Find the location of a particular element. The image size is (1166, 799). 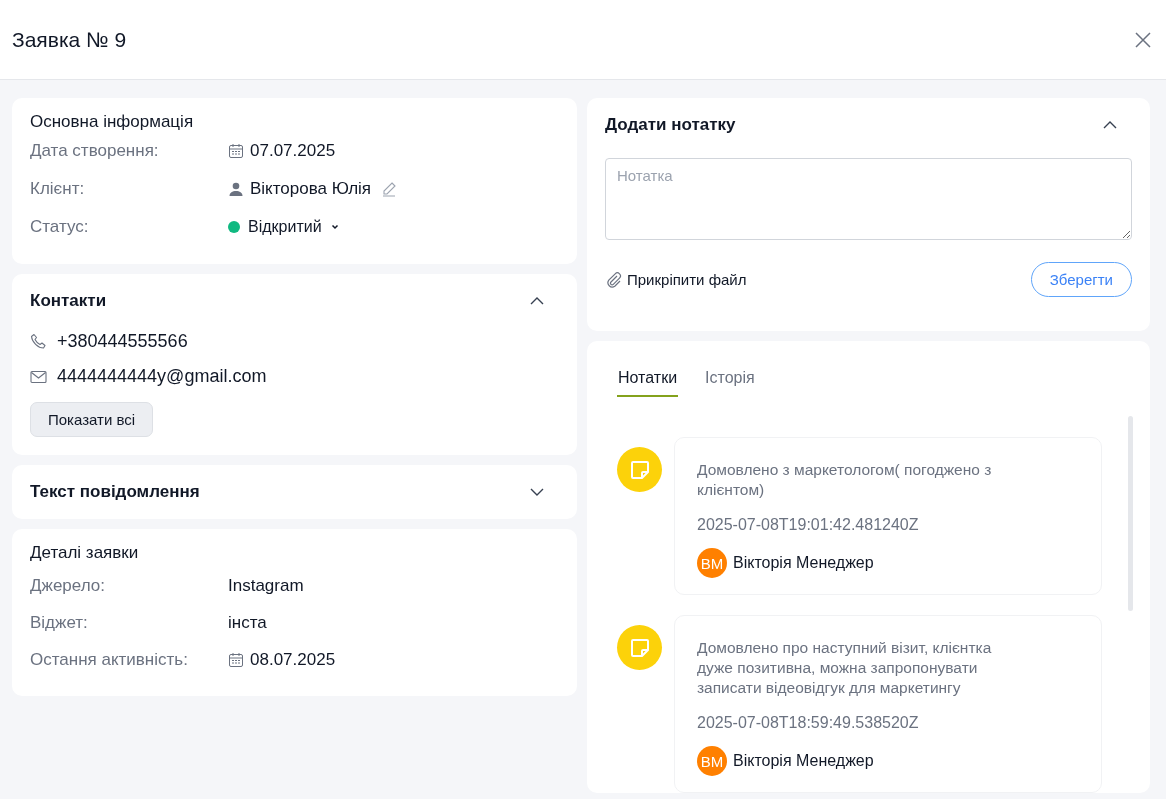

field-label: Дата створення: is located at coordinates (95, 151).